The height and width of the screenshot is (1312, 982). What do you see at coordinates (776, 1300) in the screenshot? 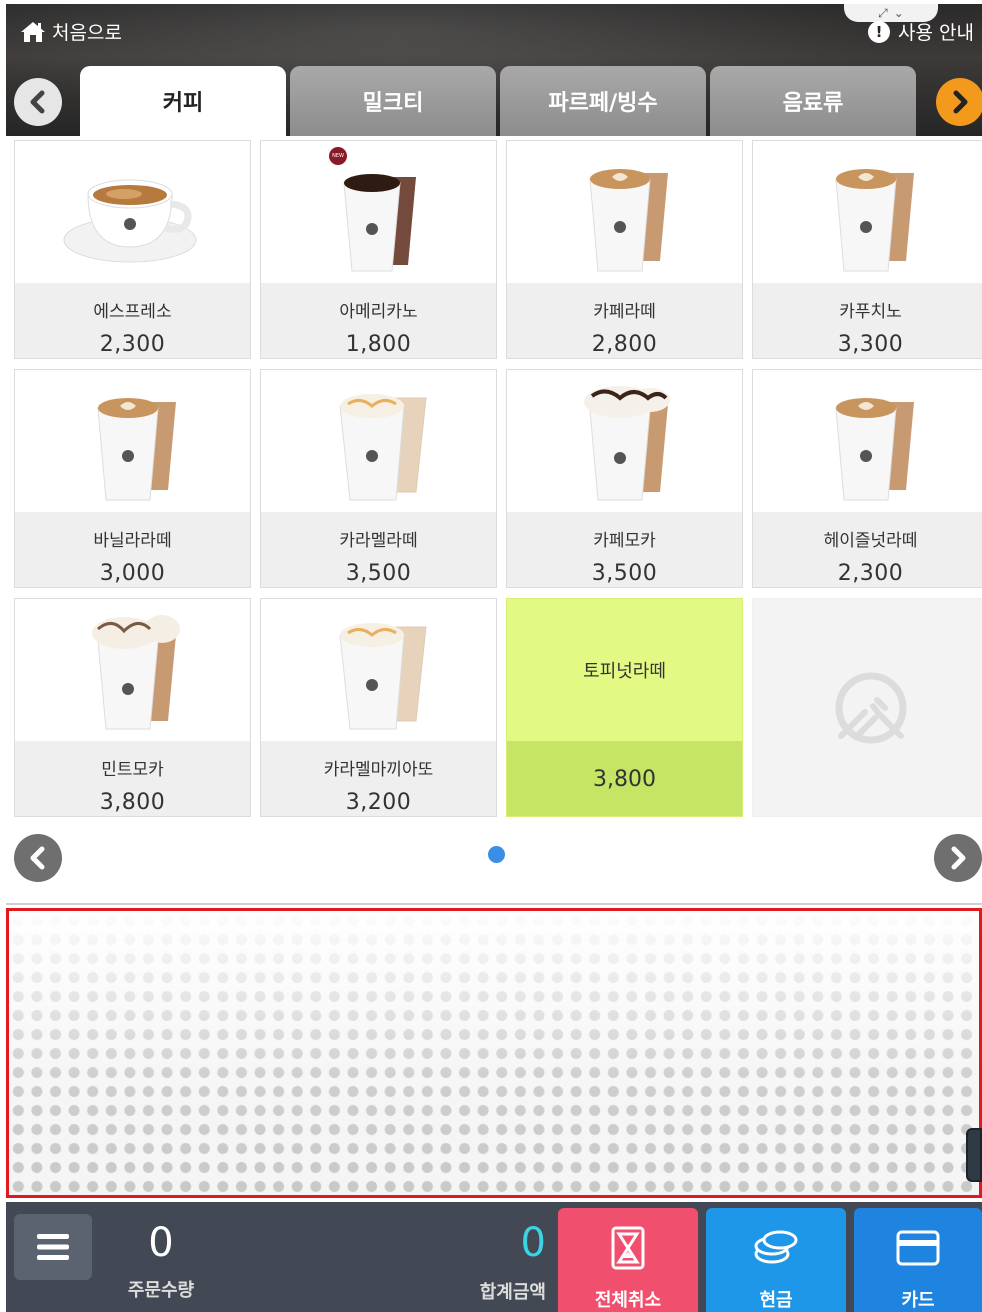
I see `cash-label: 현금` at bounding box center [776, 1300].